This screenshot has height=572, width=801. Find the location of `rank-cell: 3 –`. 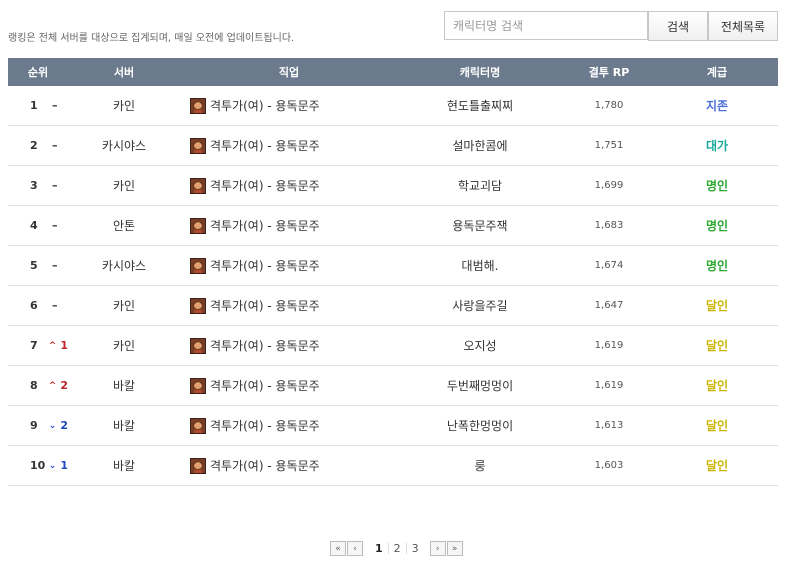

rank-cell: 3 – is located at coordinates (38, 185).